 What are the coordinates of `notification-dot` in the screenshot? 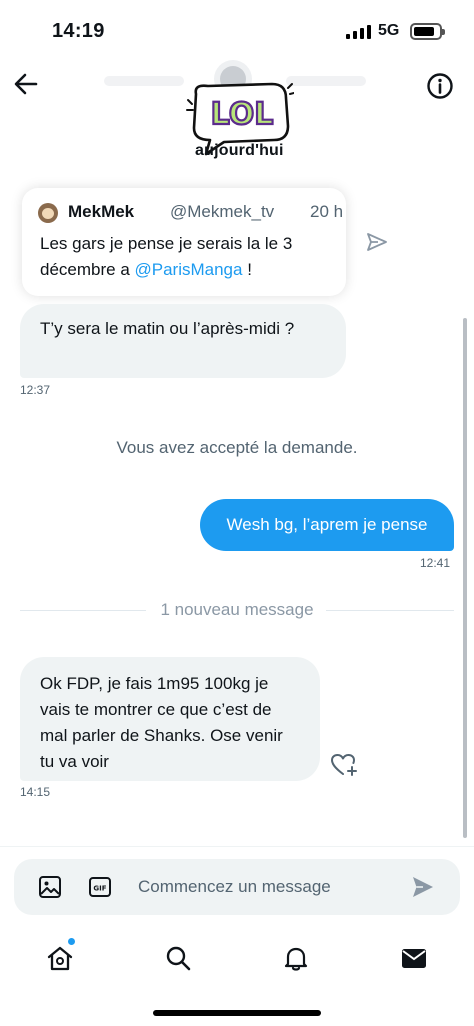 It's located at (71, 941).